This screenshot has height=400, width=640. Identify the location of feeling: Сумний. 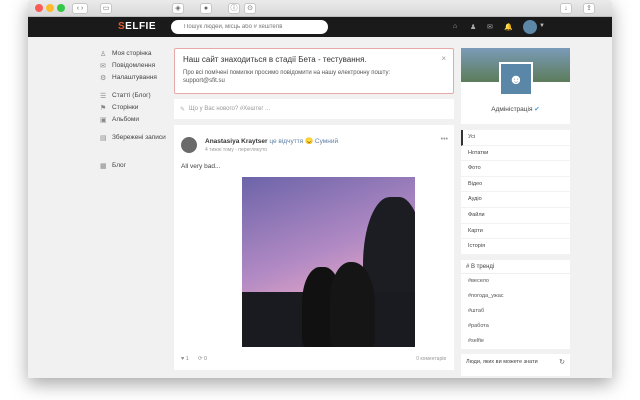
(326, 141).